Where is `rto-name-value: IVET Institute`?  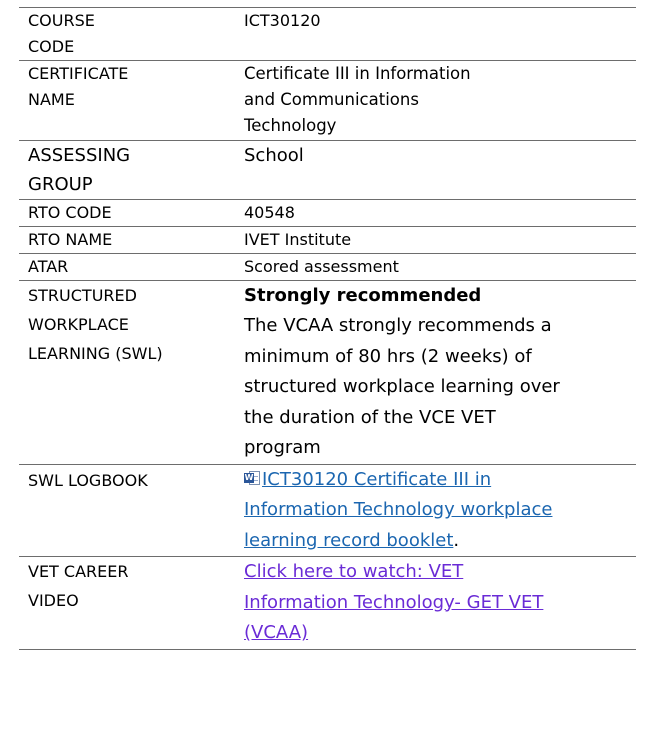
rto-name-value: IVET Institute is located at coordinates (435, 239).